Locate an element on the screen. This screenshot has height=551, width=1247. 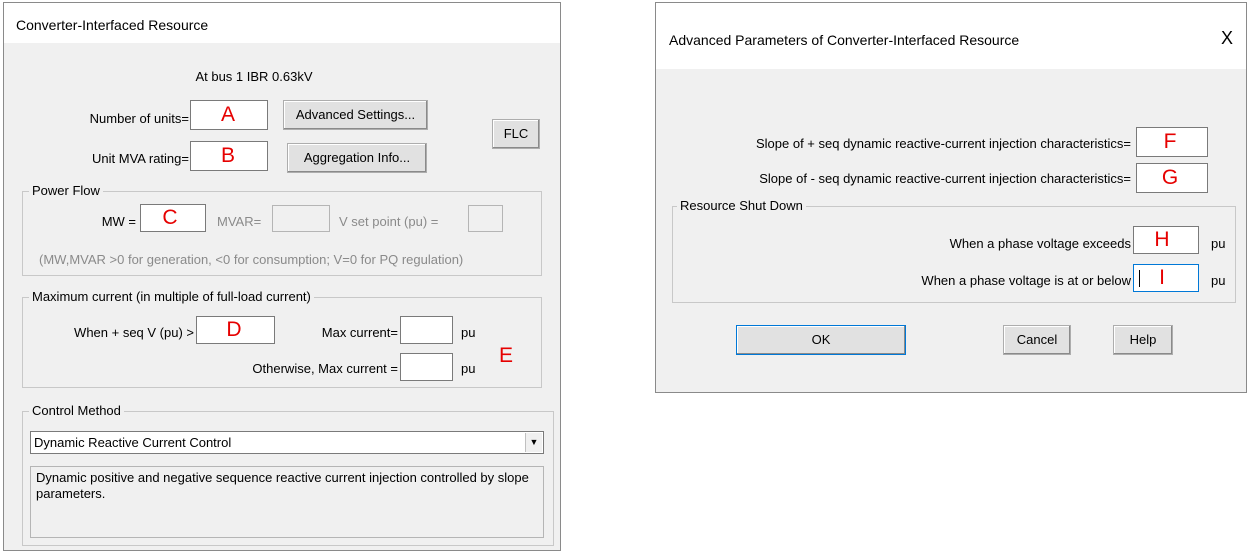
dialog-title: Converter-Interfaced Resource is located at coordinates (112, 25).